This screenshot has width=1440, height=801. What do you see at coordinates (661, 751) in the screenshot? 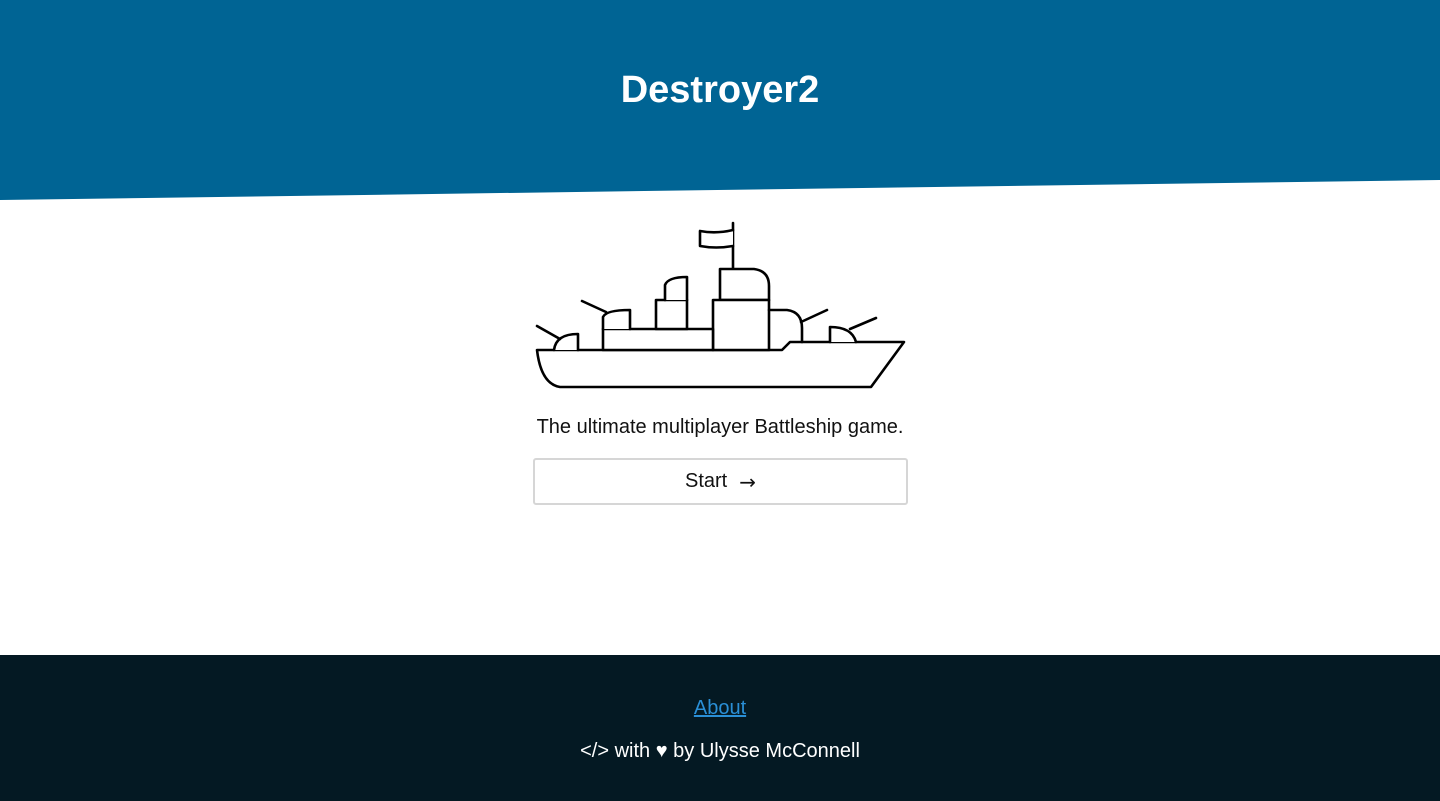
I see `heart-icon: ♥` at bounding box center [661, 751].